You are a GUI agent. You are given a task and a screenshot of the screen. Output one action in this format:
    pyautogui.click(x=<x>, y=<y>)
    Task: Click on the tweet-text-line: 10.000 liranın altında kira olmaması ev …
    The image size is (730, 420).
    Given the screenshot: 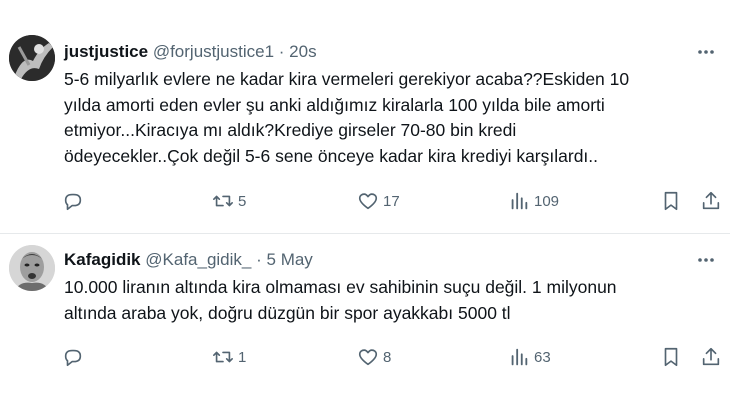 What is the action you would take?
    pyautogui.click(x=340, y=287)
    